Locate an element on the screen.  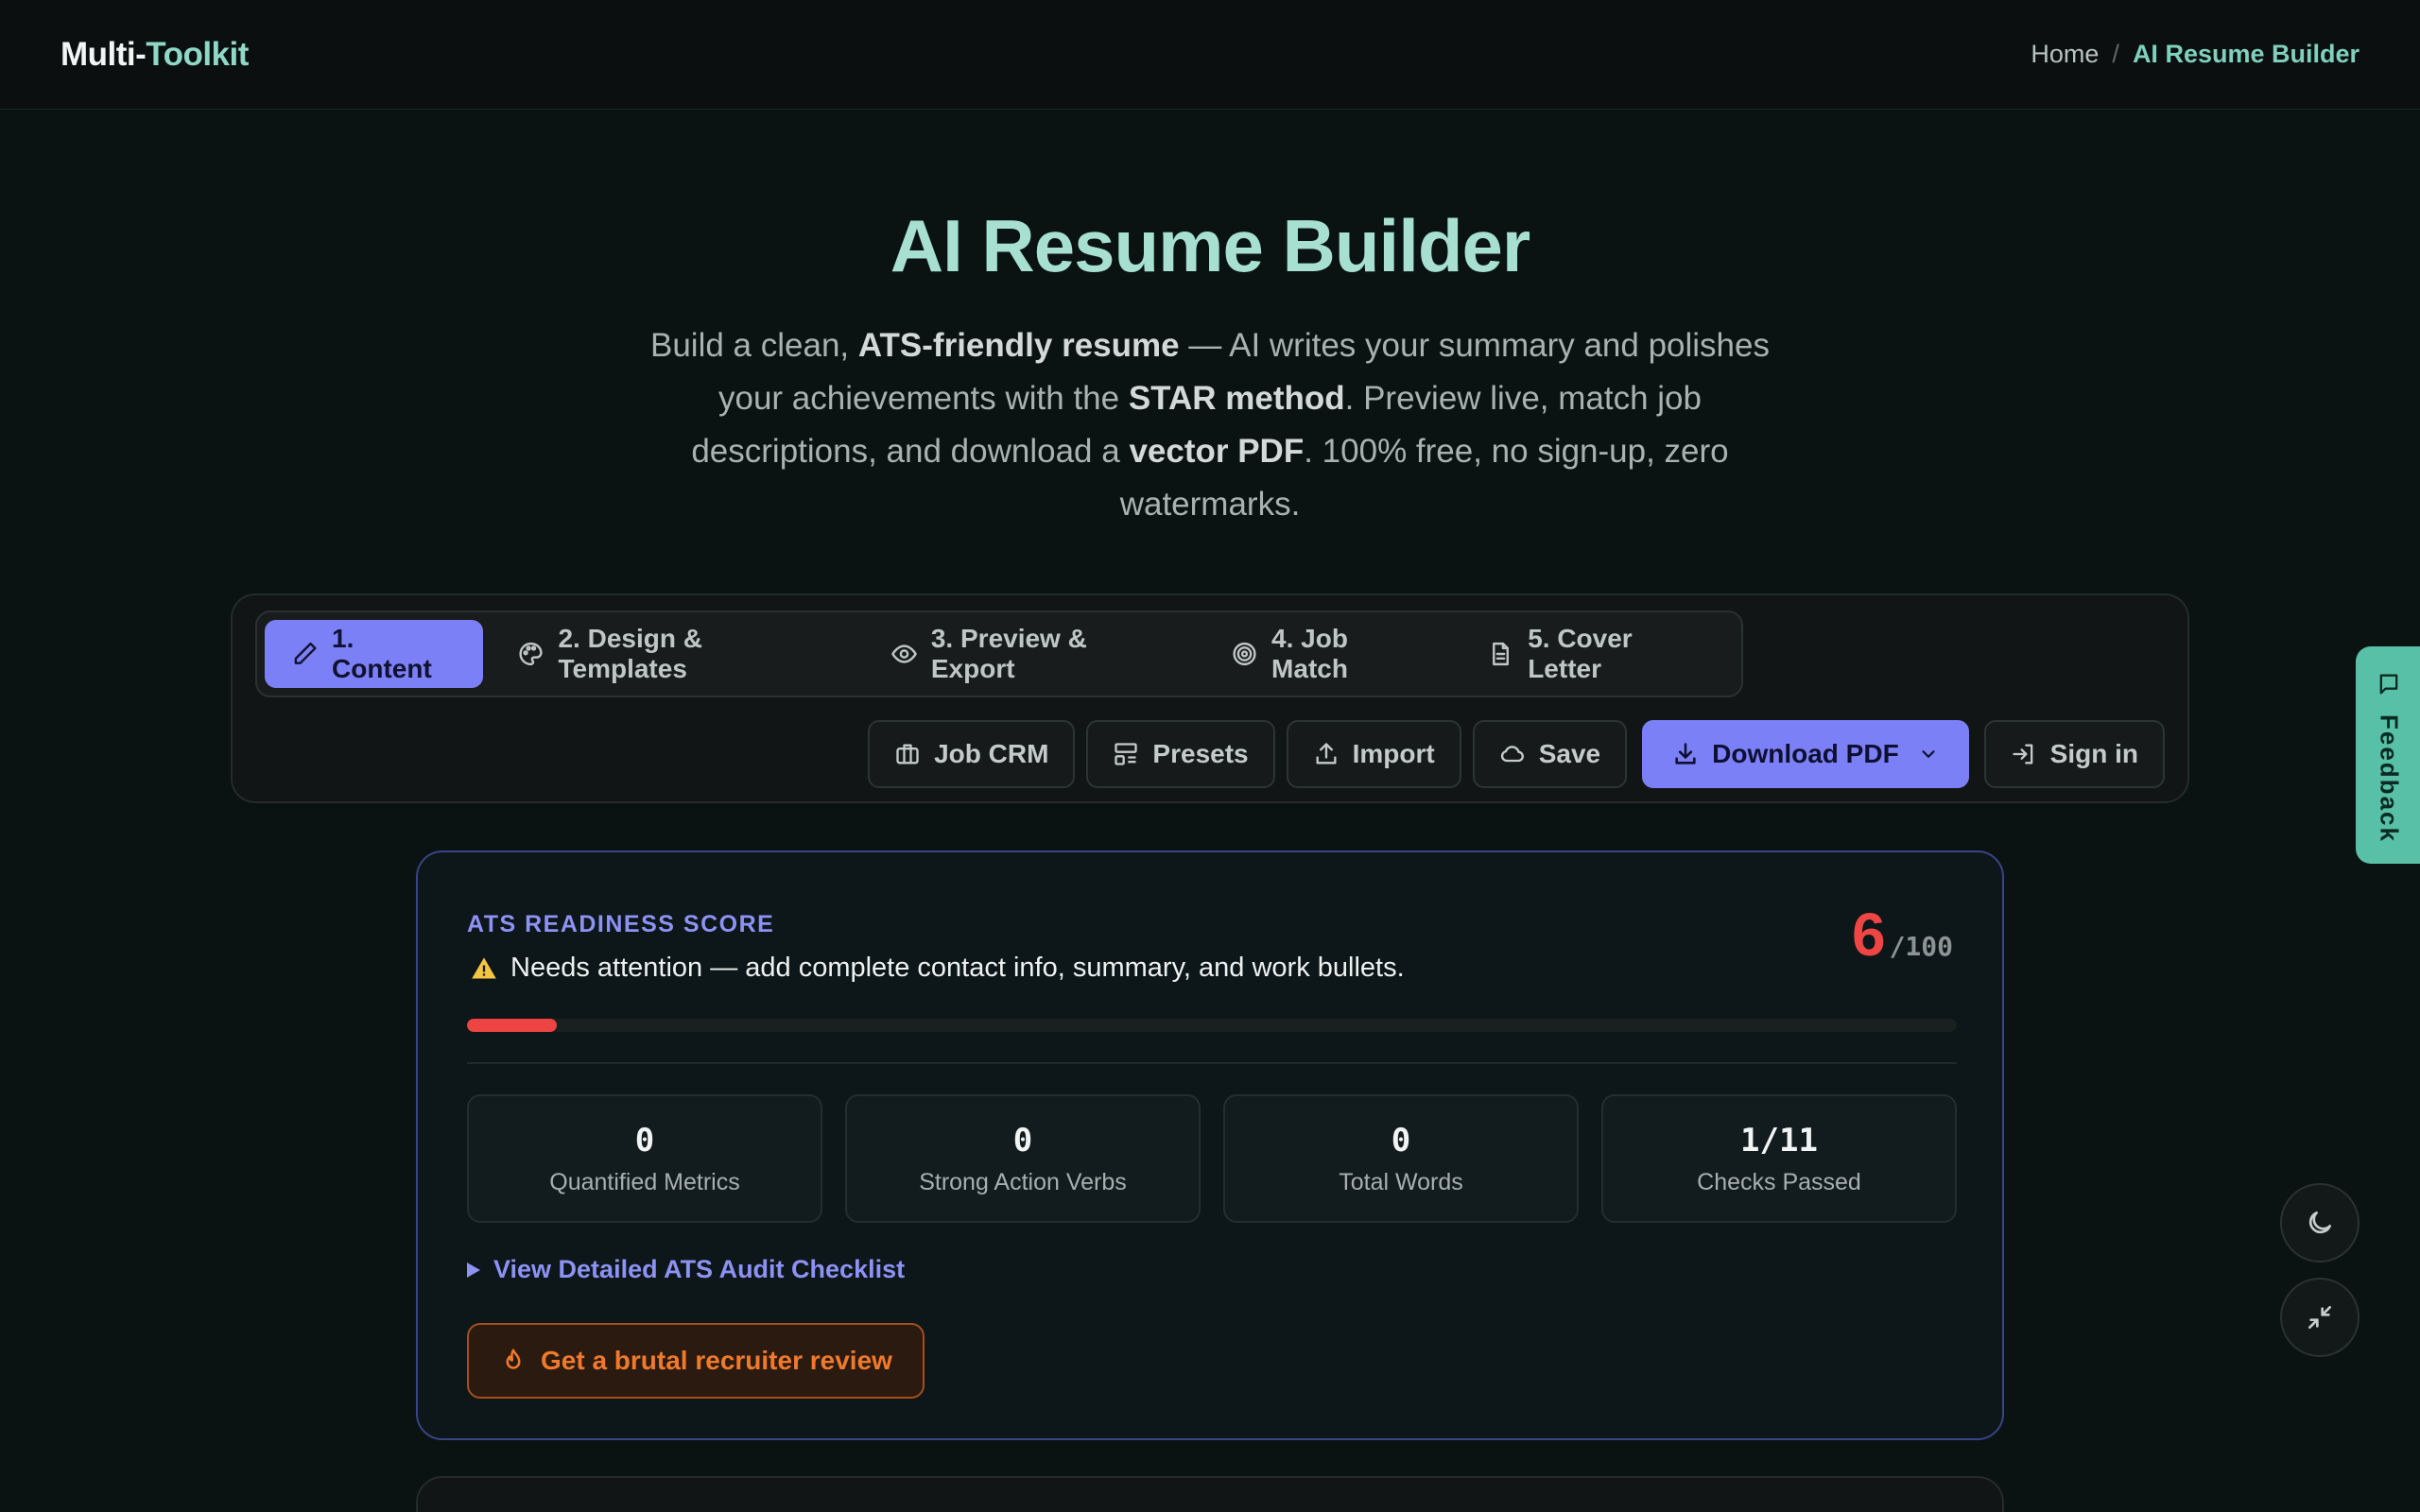
stat-quantified-metrics: 0 Quantified Metrics is located at coordinates (644, 1158).